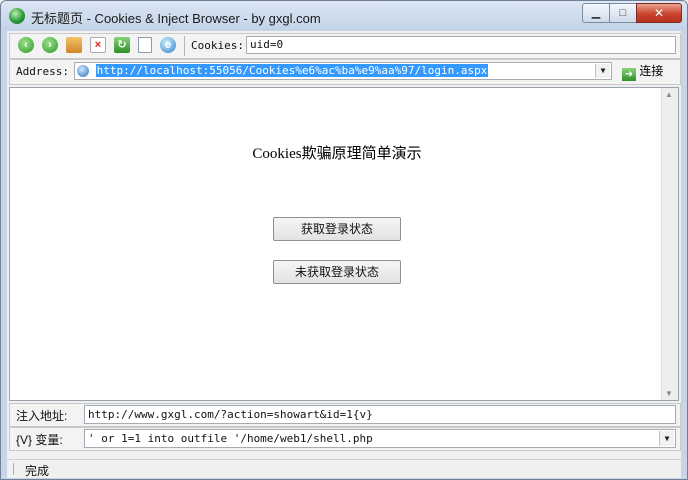 Image resolution: width=688 pixels, height=480 pixels. I want to click on ie-icon: e, so click(168, 45).